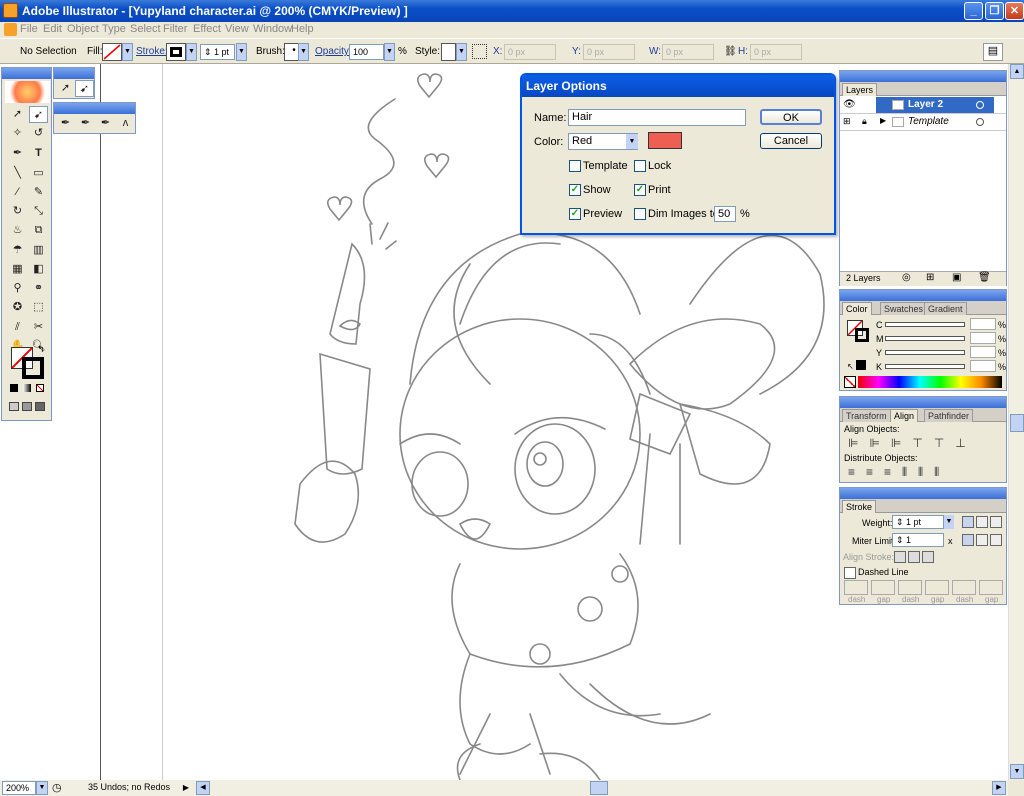  Describe the element at coordinates (925, 352) in the screenshot. I see `y-slider` at that location.